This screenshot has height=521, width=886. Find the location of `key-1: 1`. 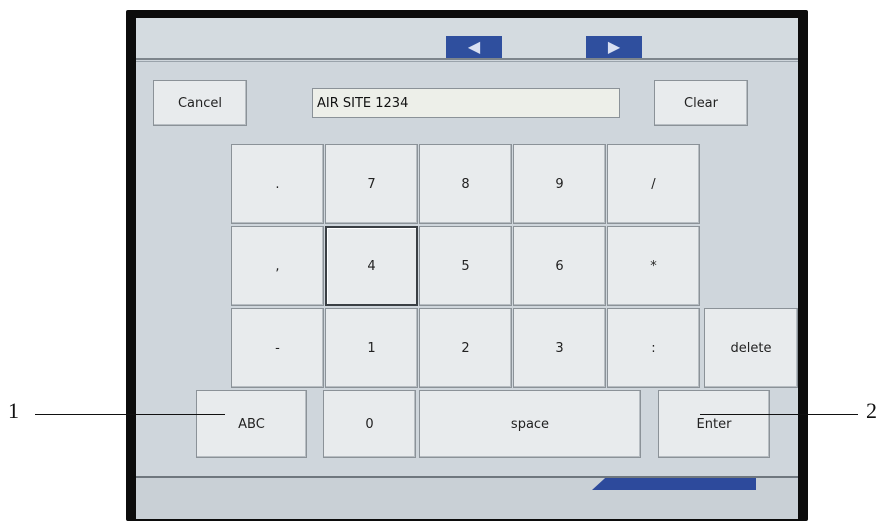

key-1: 1 is located at coordinates (371, 348).